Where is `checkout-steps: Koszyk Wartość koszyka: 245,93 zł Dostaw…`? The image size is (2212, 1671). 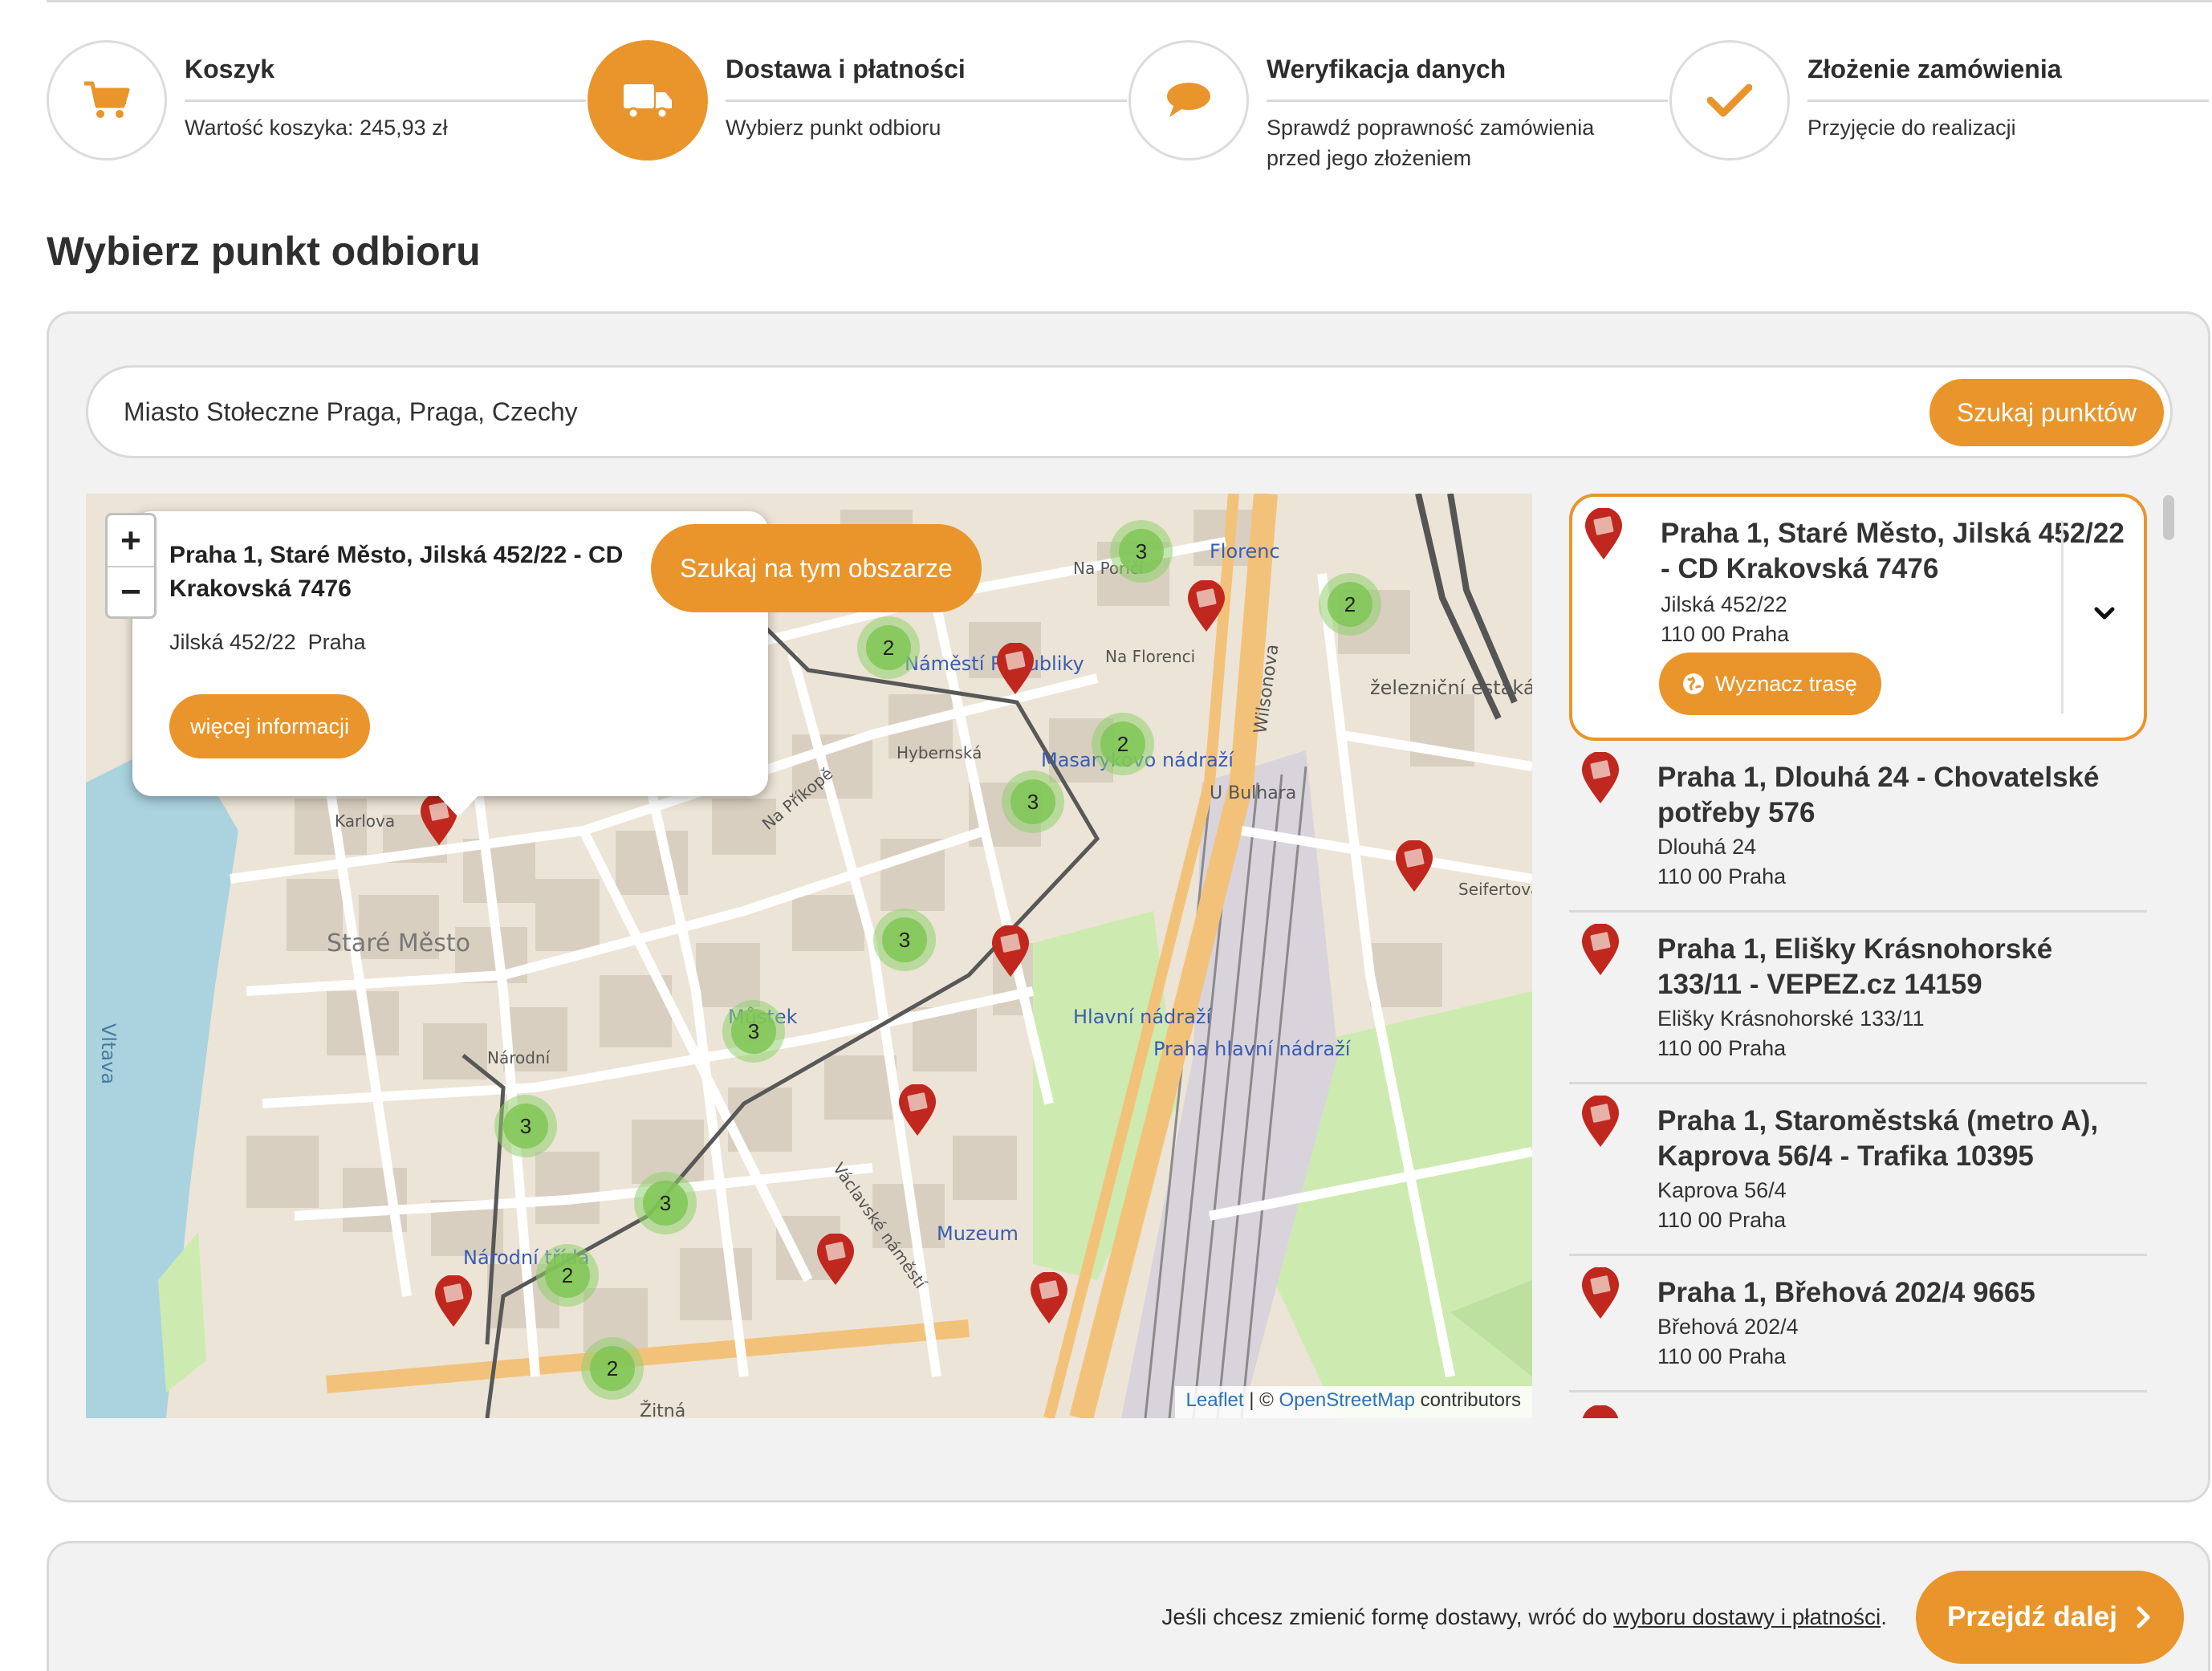
checkout-steps: Koszyk Wartość koszyka: 245,93 zł Dostaw… is located at coordinates (1130, 108).